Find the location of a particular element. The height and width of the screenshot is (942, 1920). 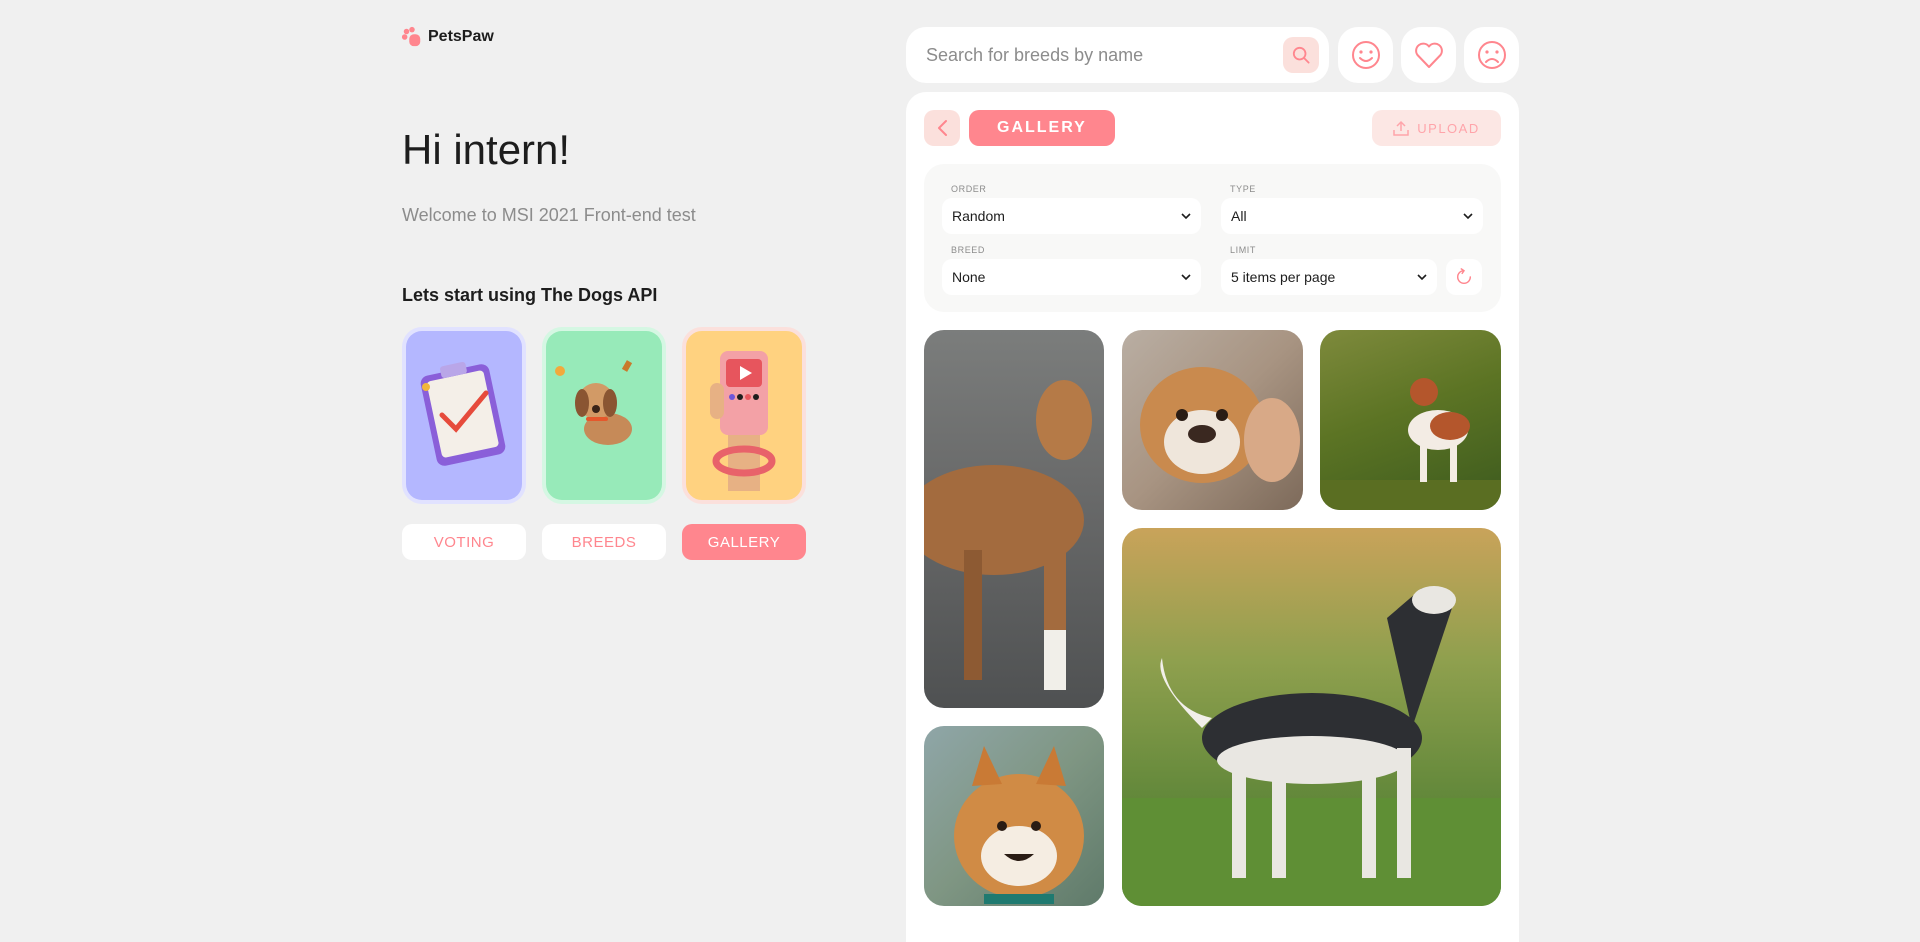

back-button is located at coordinates (942, 128).